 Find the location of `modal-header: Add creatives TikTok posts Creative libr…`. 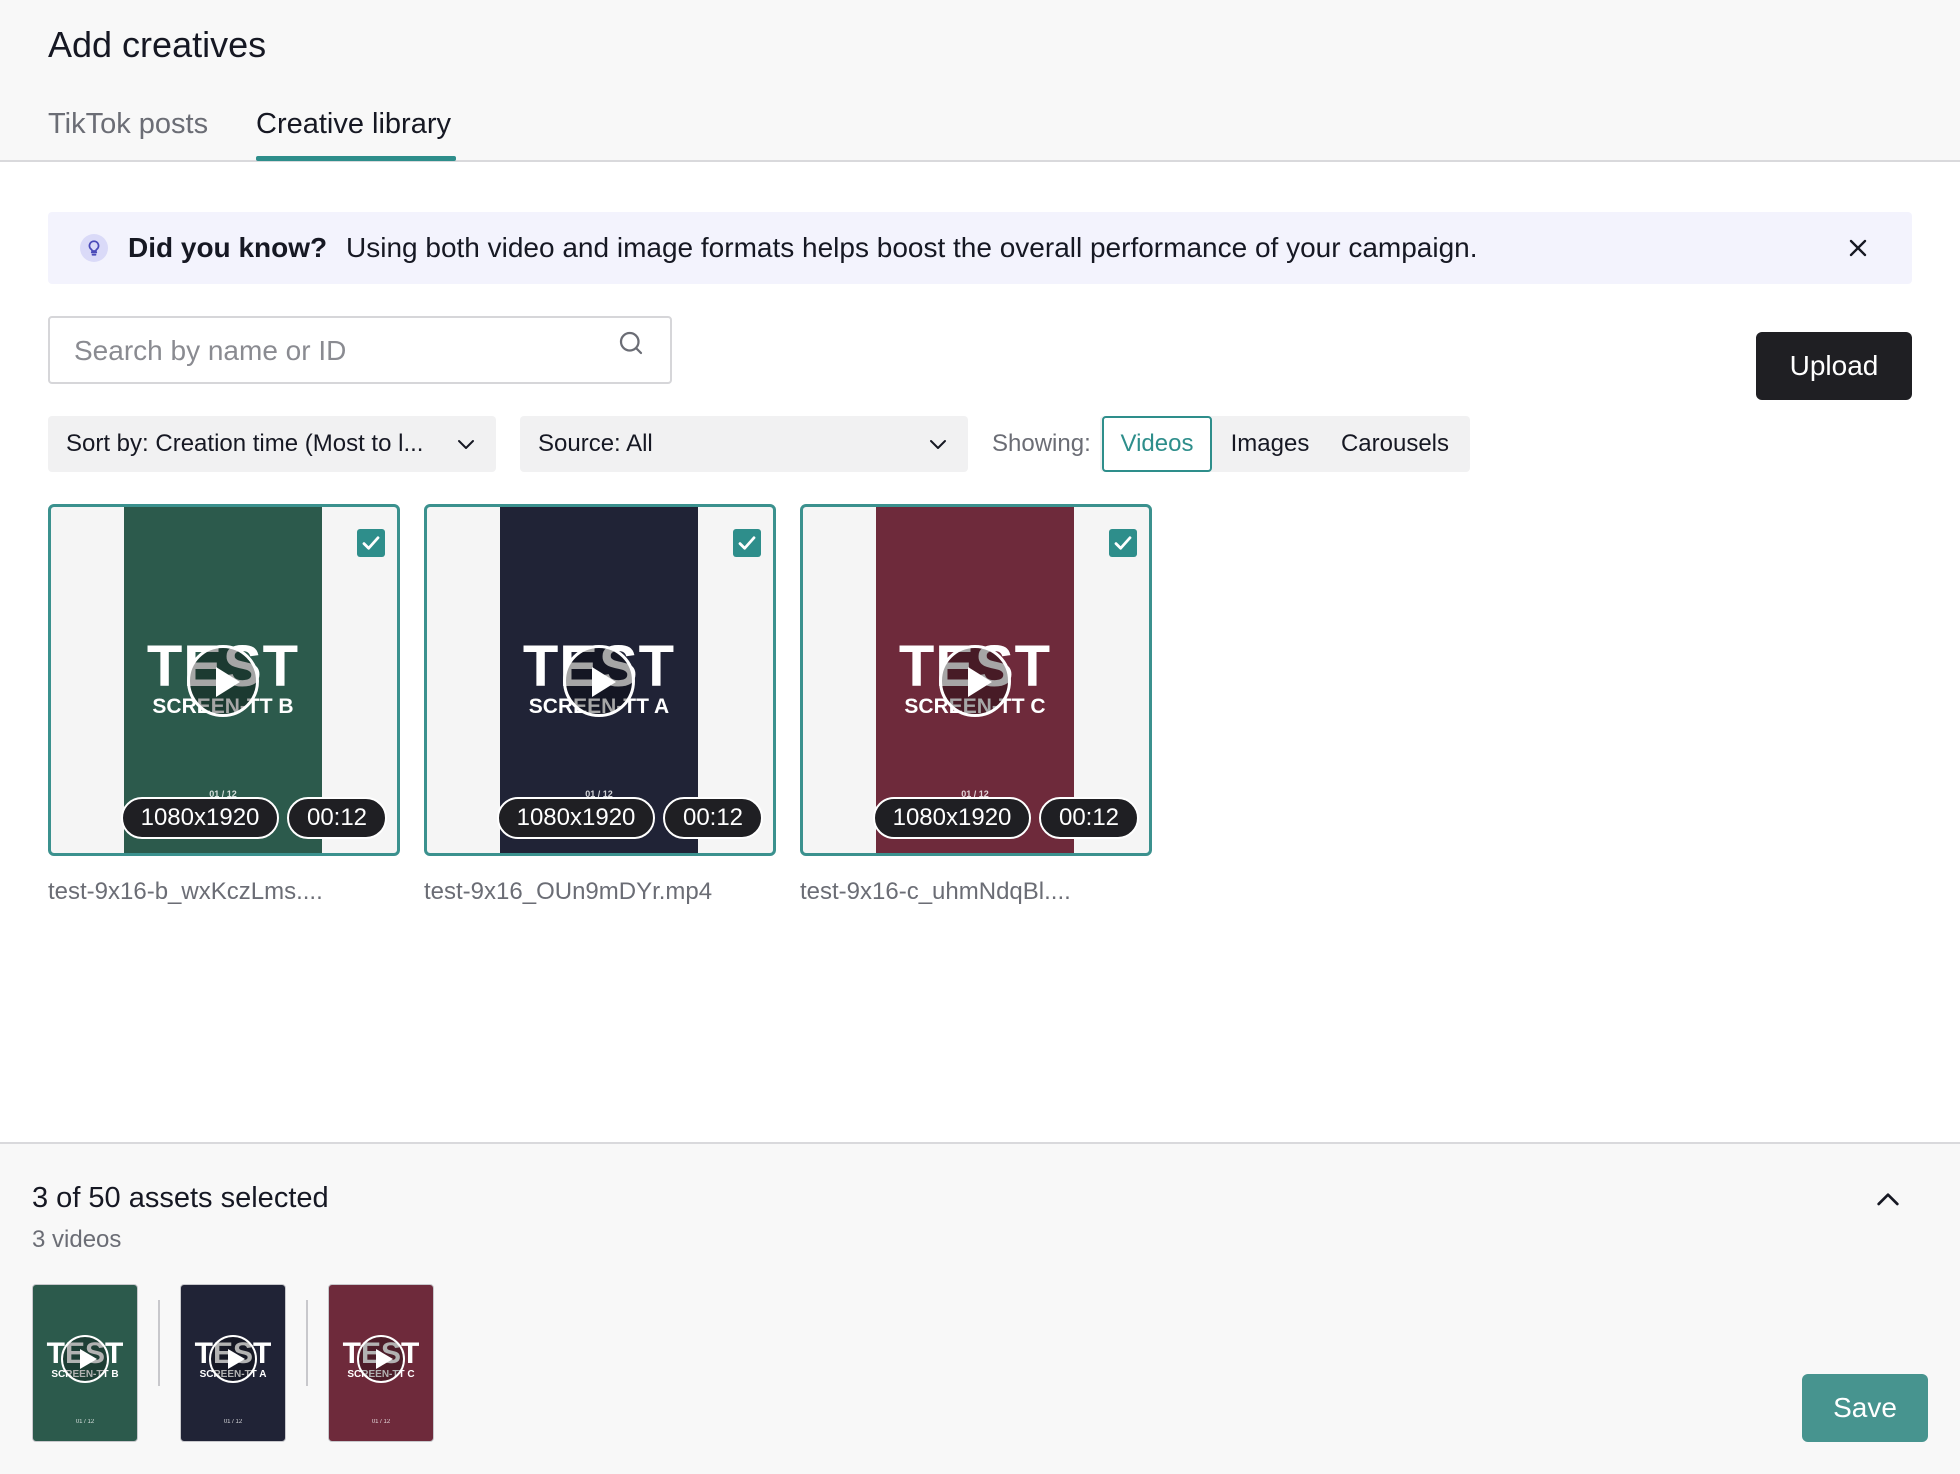

modal-header: Add creatives TikTok posts Creative libr… is located at coordinates (980, 81).